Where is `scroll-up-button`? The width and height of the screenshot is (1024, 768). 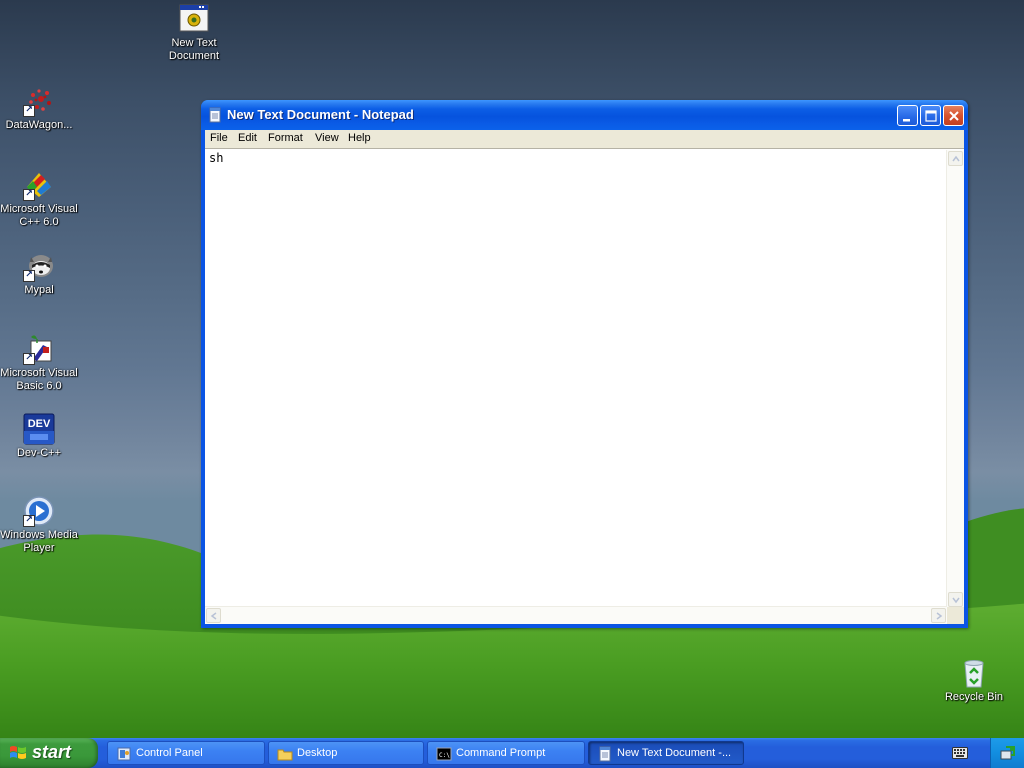 scroll-up-button is located at coordinates (955, 158).